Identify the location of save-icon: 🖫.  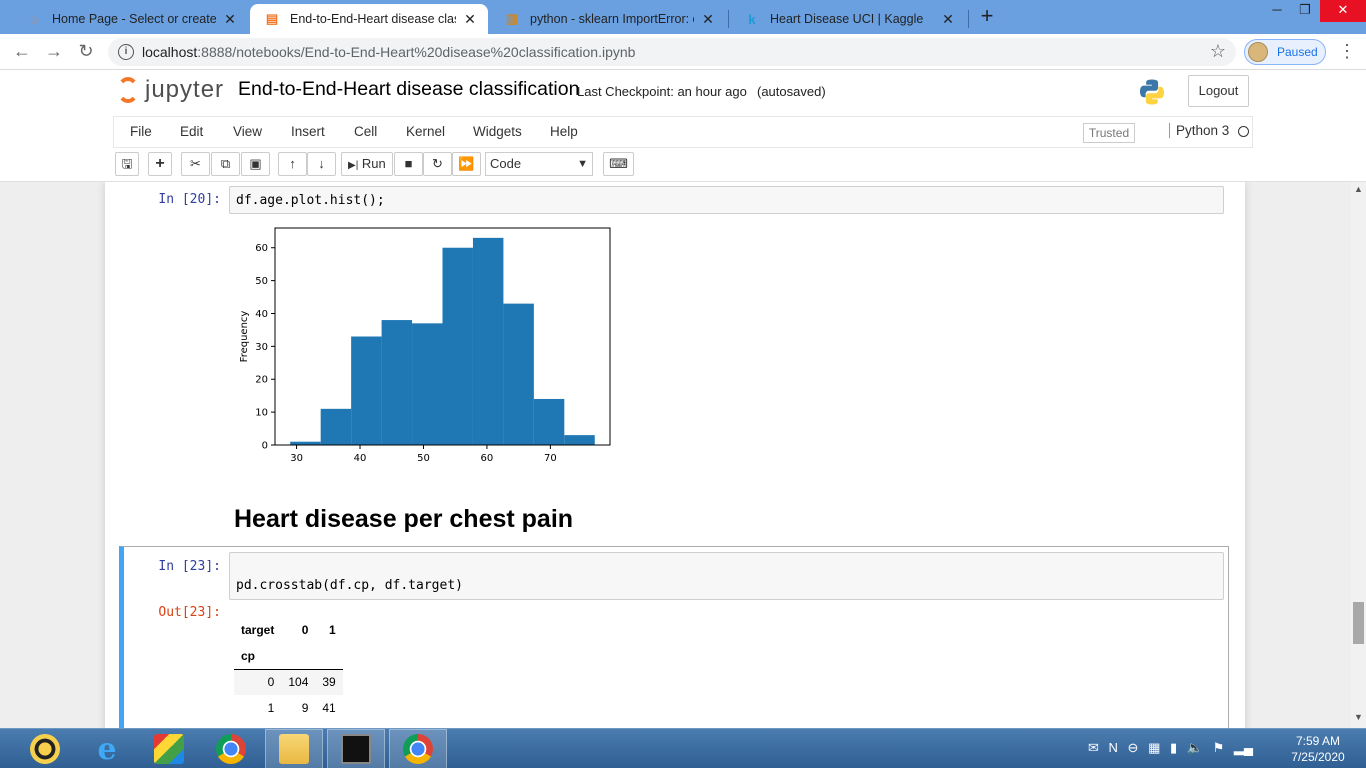
(127, 164).